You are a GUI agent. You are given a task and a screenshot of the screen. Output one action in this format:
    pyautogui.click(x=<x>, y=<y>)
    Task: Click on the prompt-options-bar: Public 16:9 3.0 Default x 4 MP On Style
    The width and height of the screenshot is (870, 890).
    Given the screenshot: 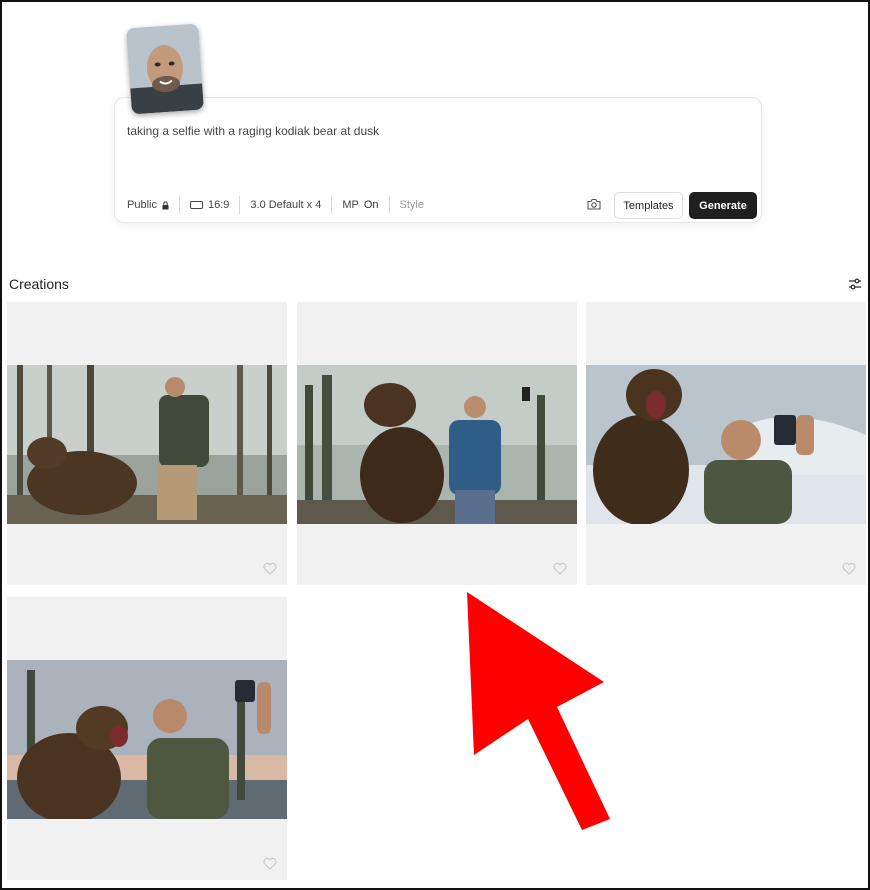 What is the action you would take?
    pyautogui.click(x=280, y=205)
    